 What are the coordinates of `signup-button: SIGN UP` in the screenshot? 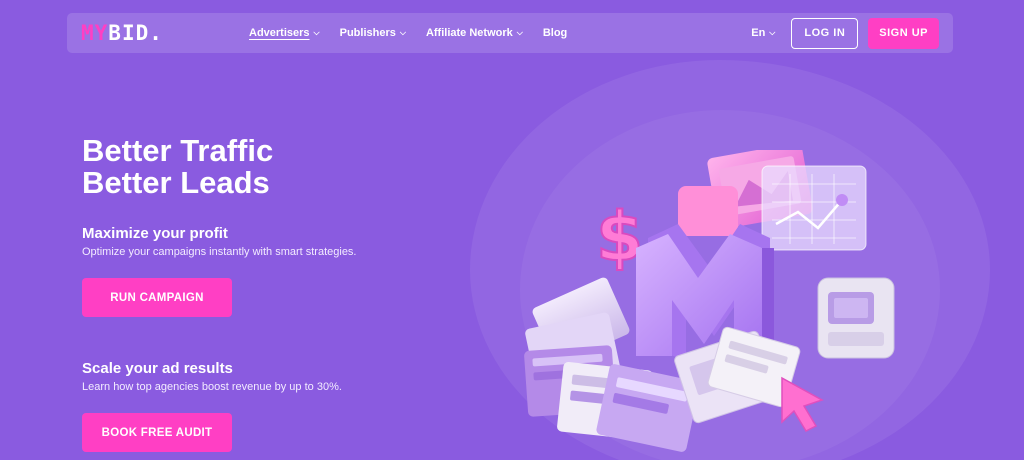 It's located at (903, 33).